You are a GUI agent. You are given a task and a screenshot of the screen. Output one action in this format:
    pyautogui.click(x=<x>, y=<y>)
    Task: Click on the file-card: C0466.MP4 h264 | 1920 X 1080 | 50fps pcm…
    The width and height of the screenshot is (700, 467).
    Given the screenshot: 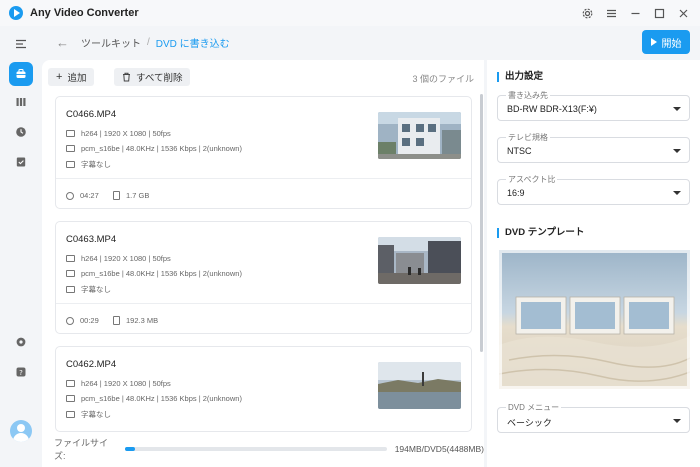 What is the action you would take?
    pyautogui.click(x=263, y=152)
    